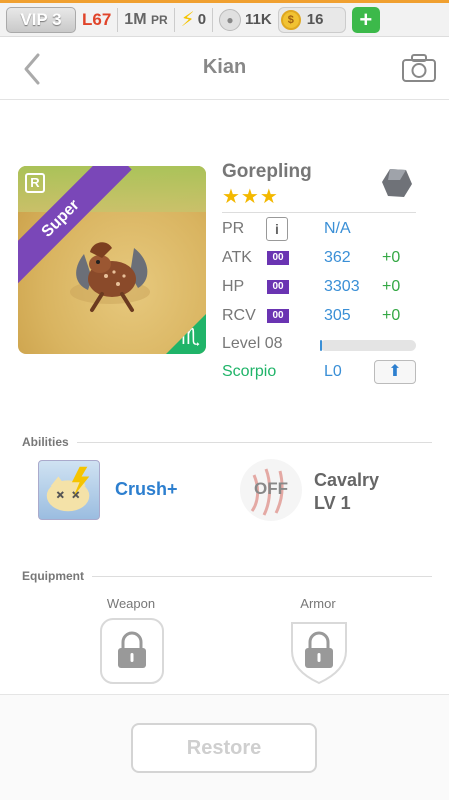 The width and height of the screenshot is (449, 800). I want to click on stat-value: 3303, so click(342, 286).